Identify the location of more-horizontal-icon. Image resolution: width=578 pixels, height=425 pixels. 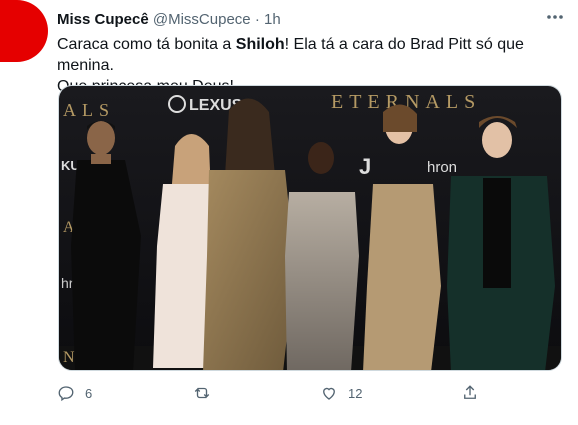
(555, 17).